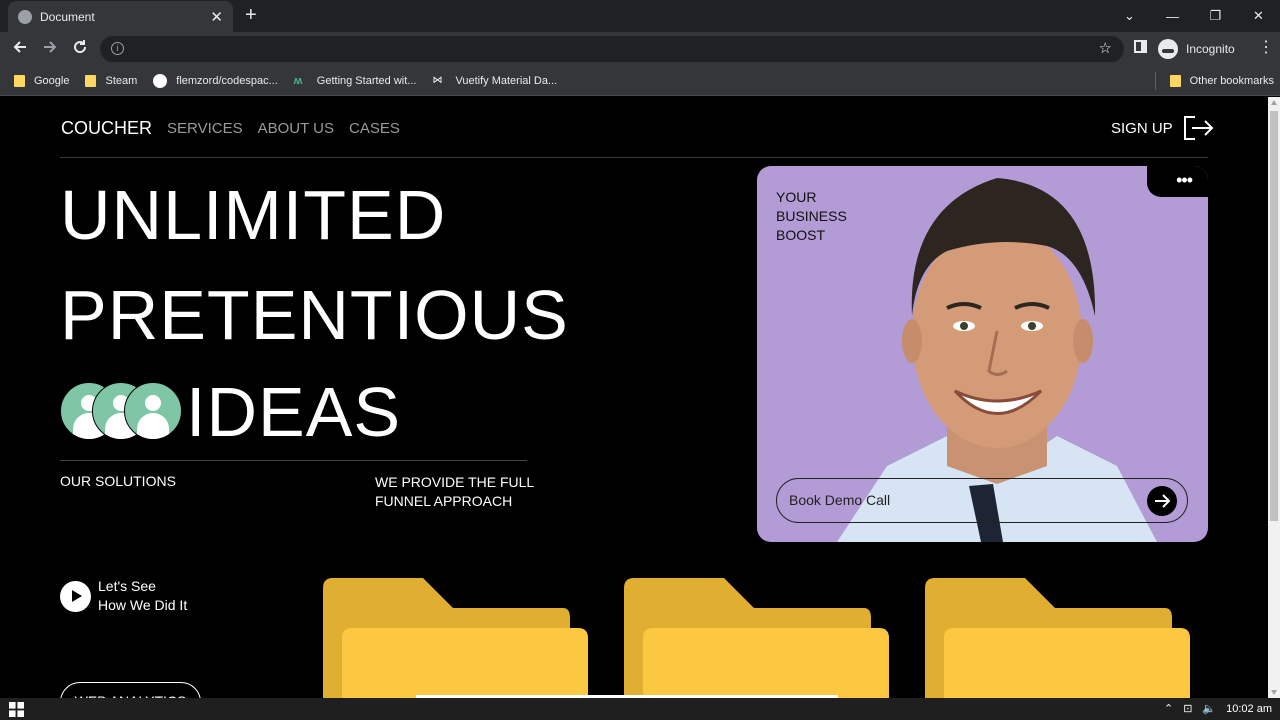 The height and width of the screenshot is (720, 1280). Describe the element at coordinates (80, 49) in the screenshot. I see `reload-icon` at that location.